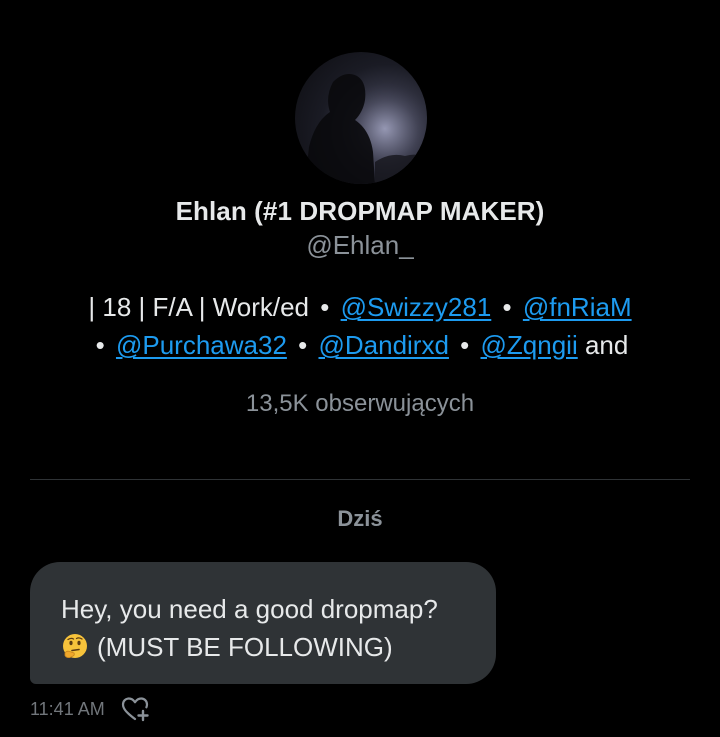  What do you see at coordinates (249, 609) in the screenshot?
I see `message-text-line: Hey, you need a good dropmap?` at bounding box center [249, 609].